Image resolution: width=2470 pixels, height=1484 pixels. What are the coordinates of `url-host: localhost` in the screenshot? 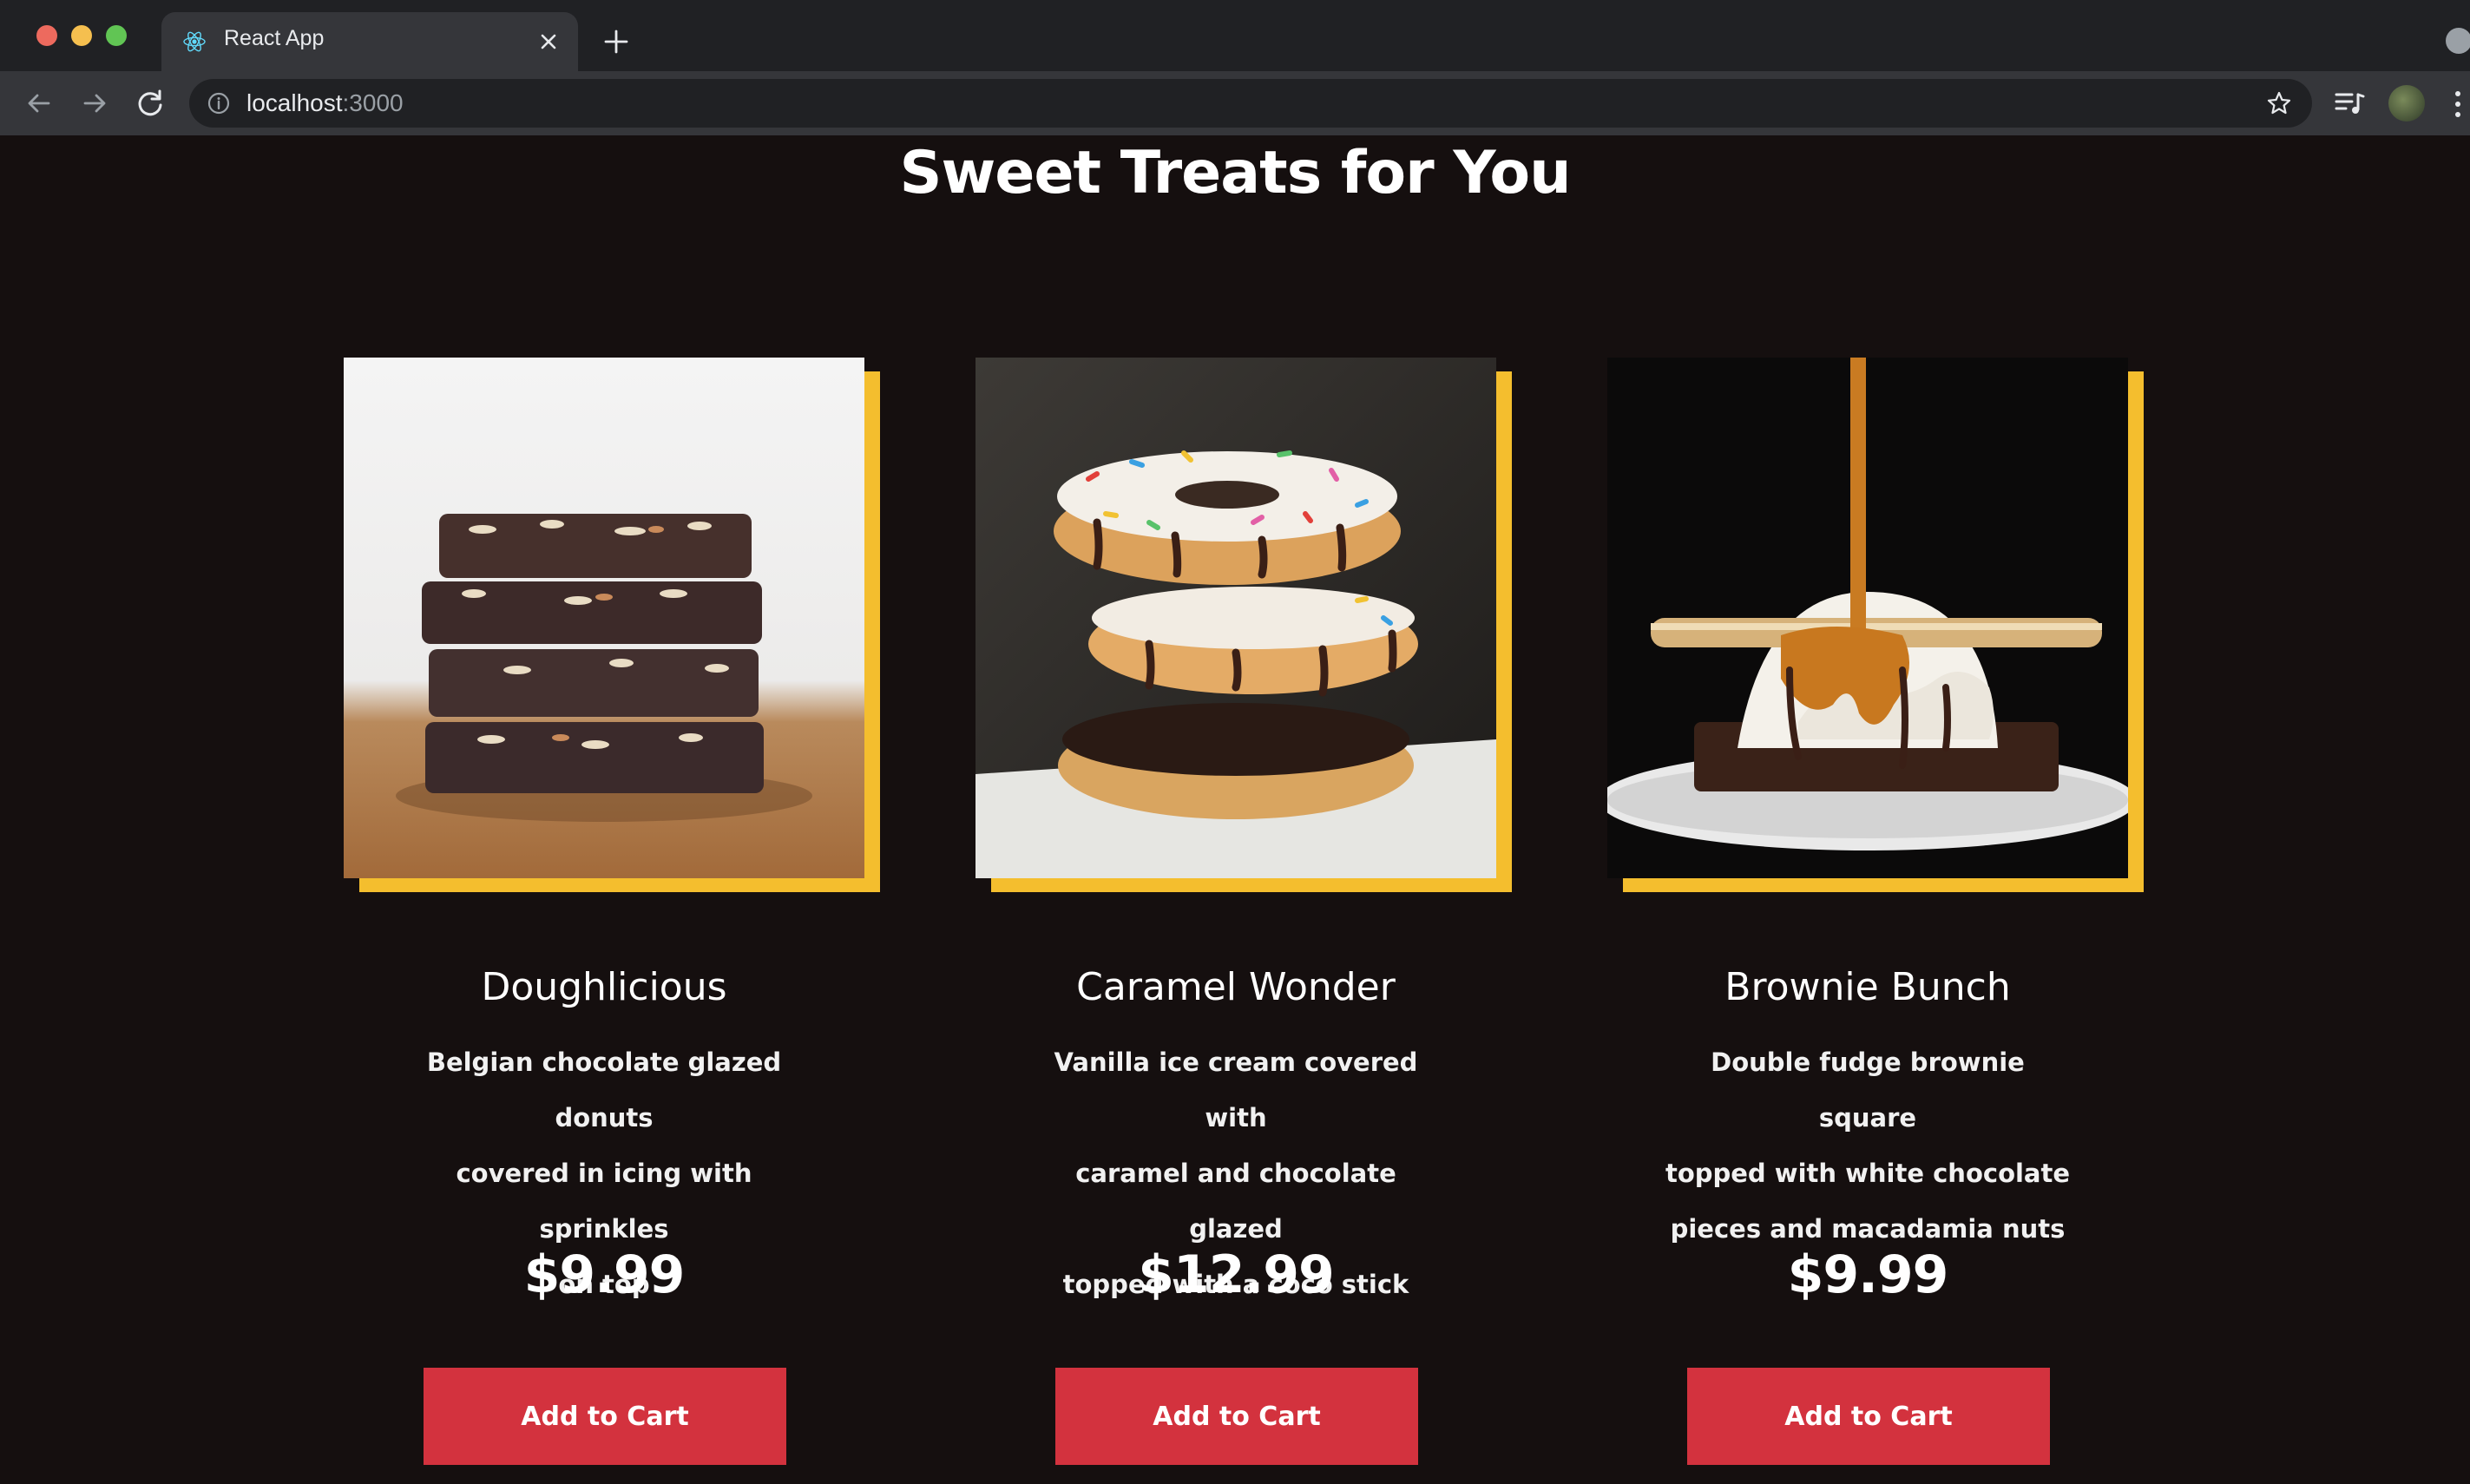 It's located at (294, 102).